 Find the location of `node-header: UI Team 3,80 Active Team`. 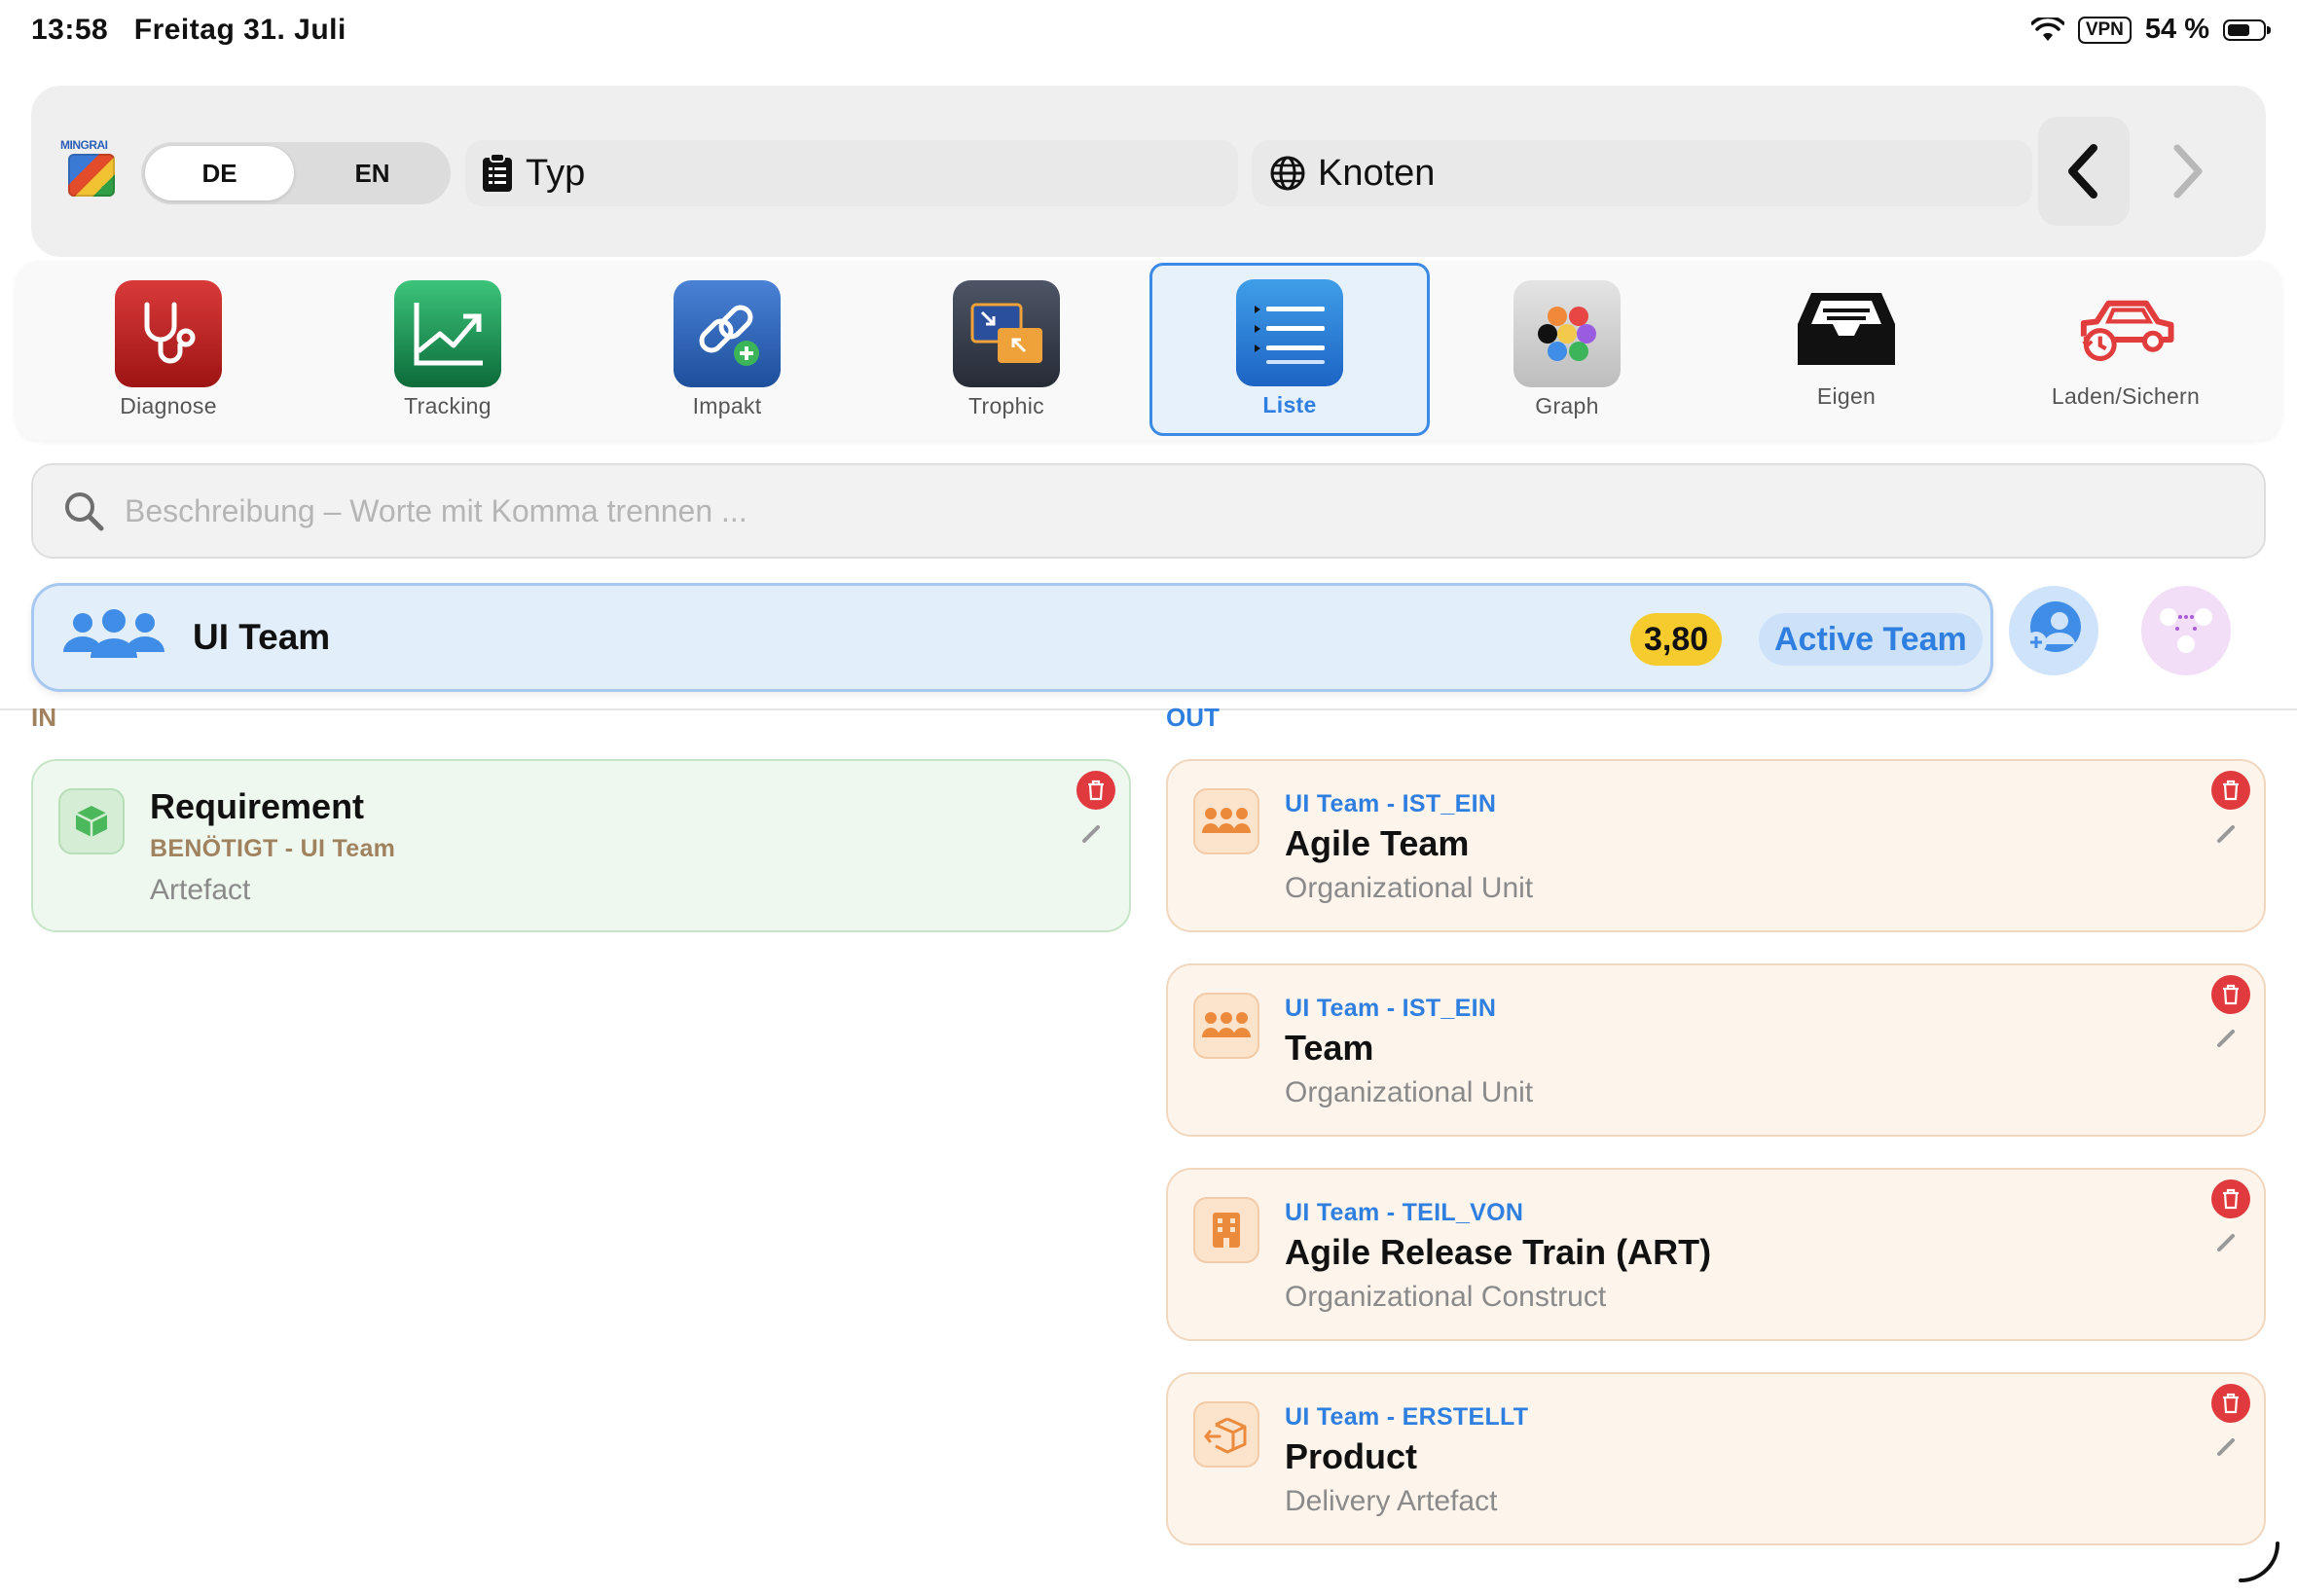

node-header: UI Team 3,80 Active Team is located at coordinates (1012, 637).